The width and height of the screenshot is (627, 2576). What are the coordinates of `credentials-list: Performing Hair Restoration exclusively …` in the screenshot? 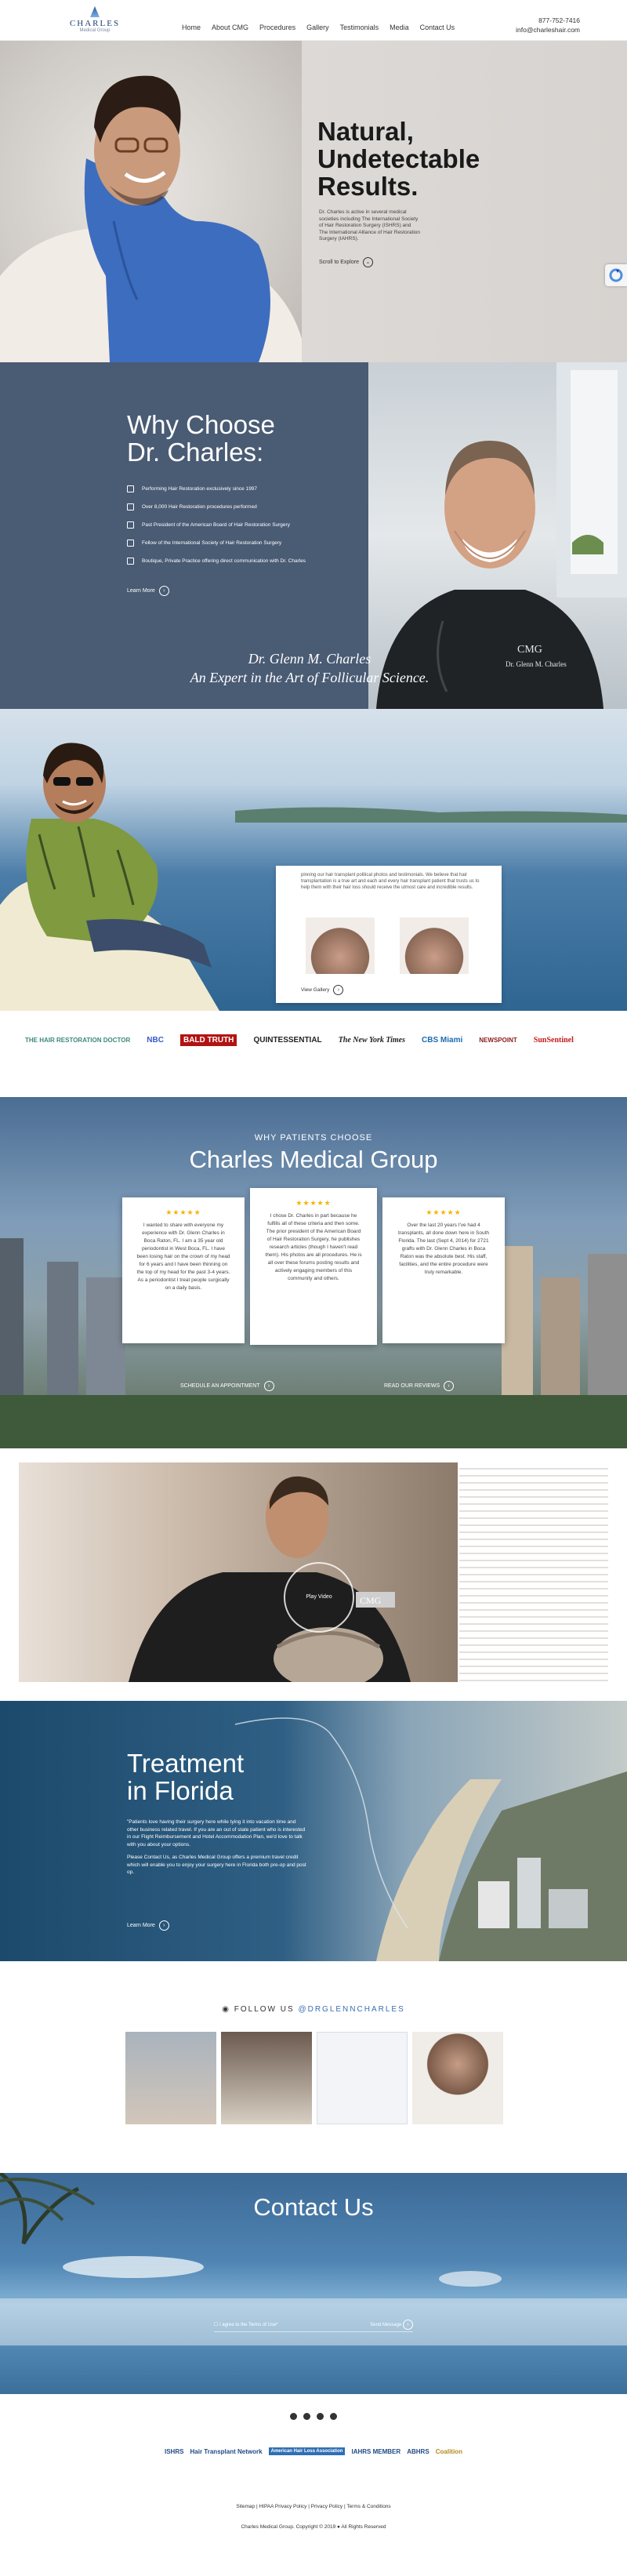 It's located at (216, 525).